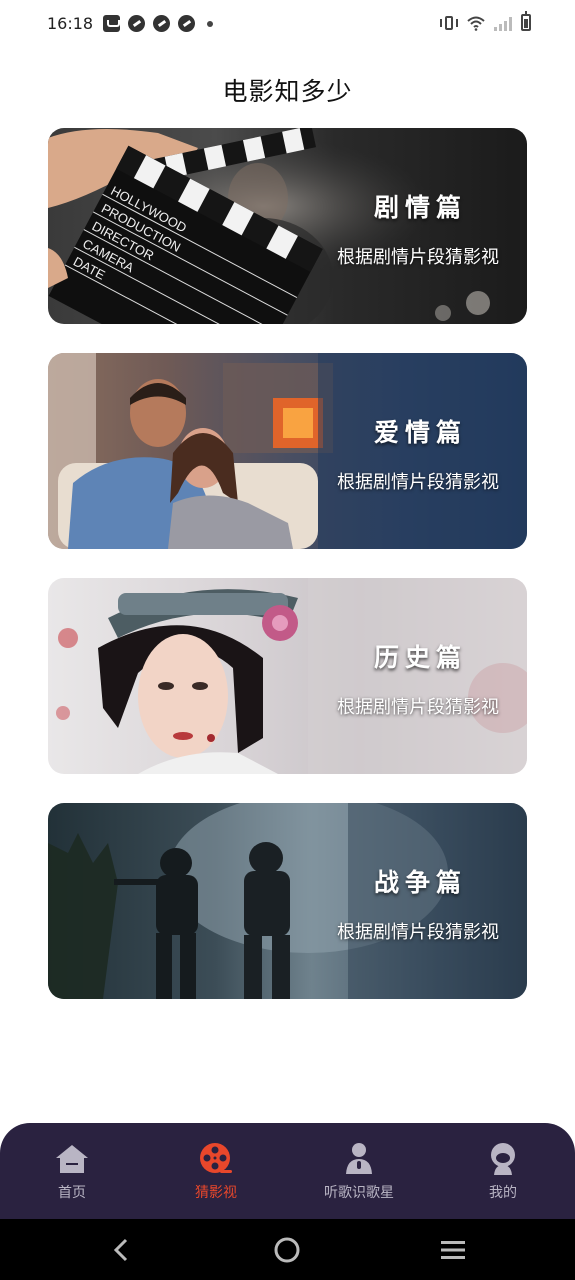  I want to click on recents-icon, so click(453, 1250).